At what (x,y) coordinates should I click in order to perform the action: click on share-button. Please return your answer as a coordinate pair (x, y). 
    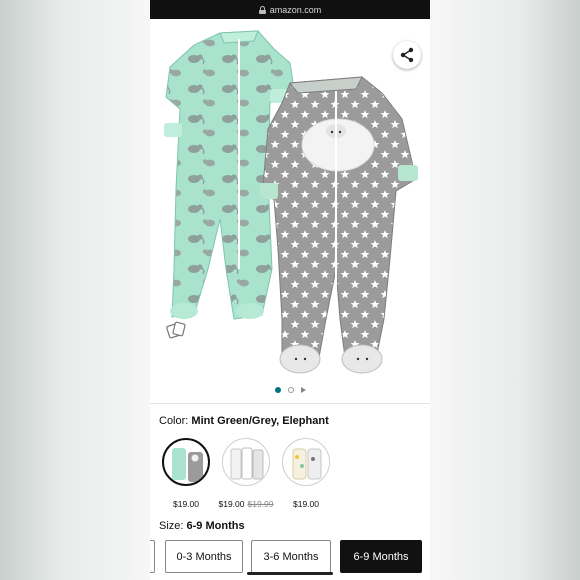
    Looking at the image, I should click on (407, 55).